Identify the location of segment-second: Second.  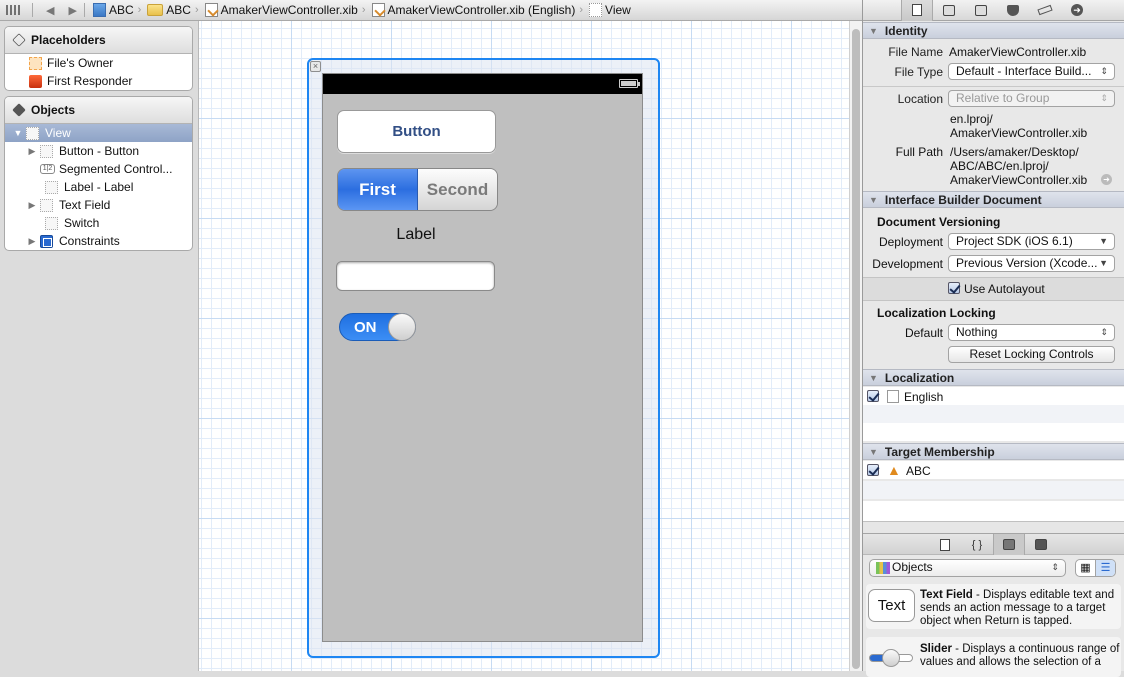
(457, 189).